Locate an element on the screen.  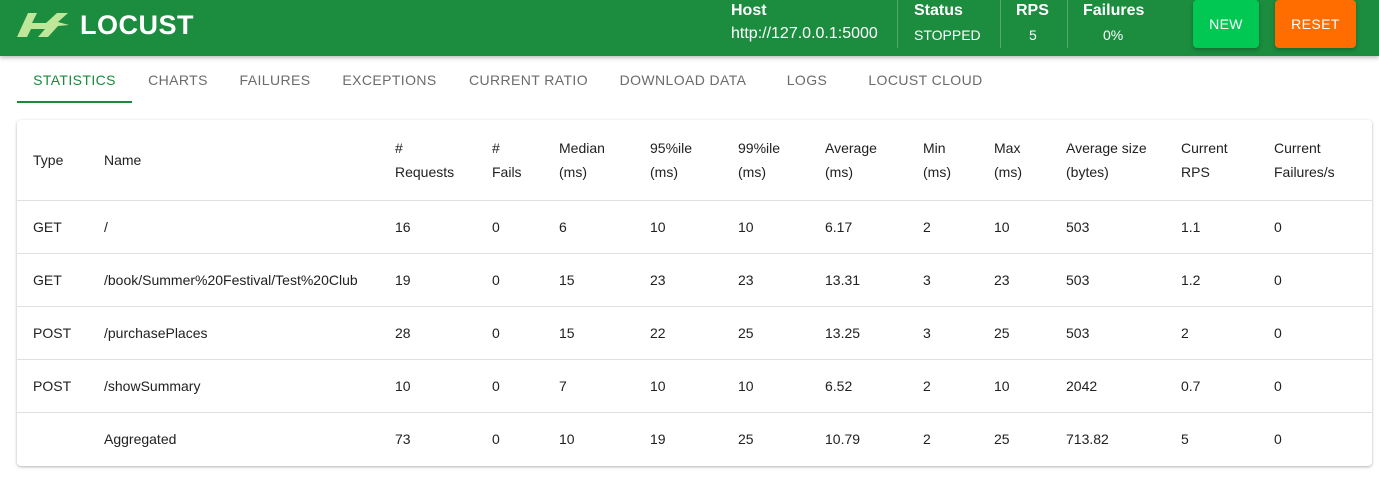
cell-median: 10 is located at coordinates (567, 439).